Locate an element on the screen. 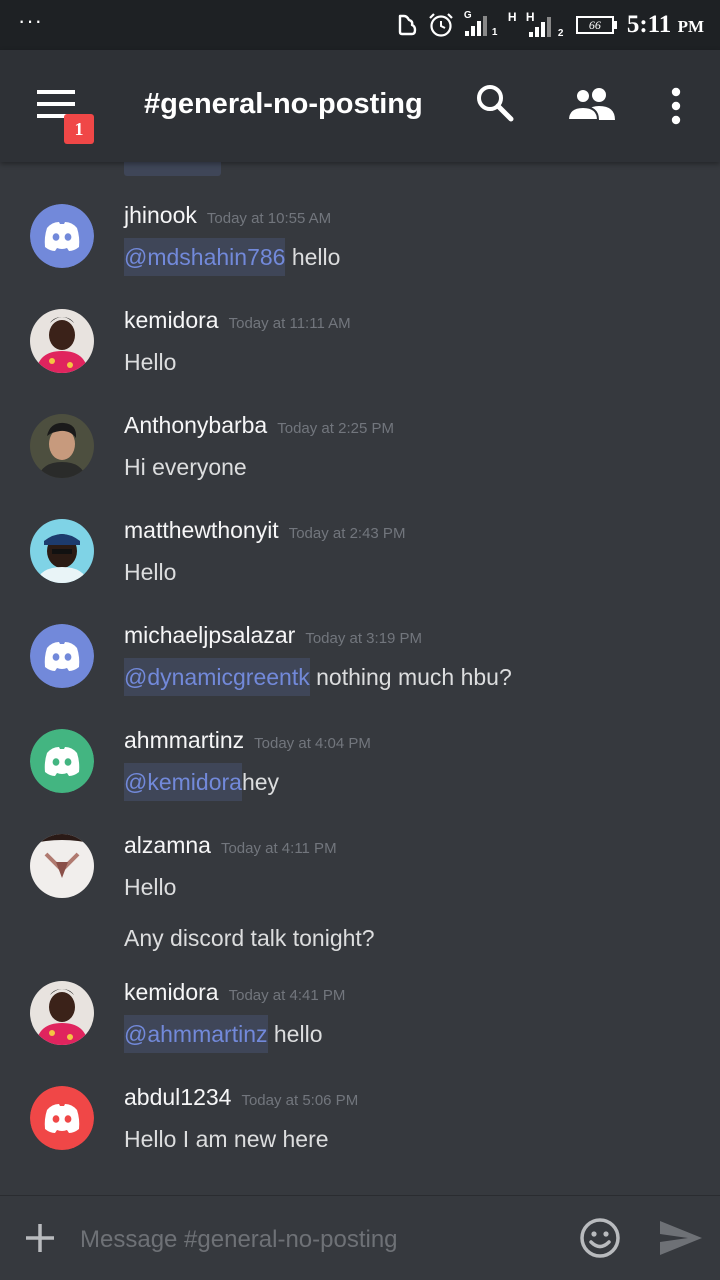 This screenshot has width=720, height=1280. emoji-button is located at coordinates (600, 1240).